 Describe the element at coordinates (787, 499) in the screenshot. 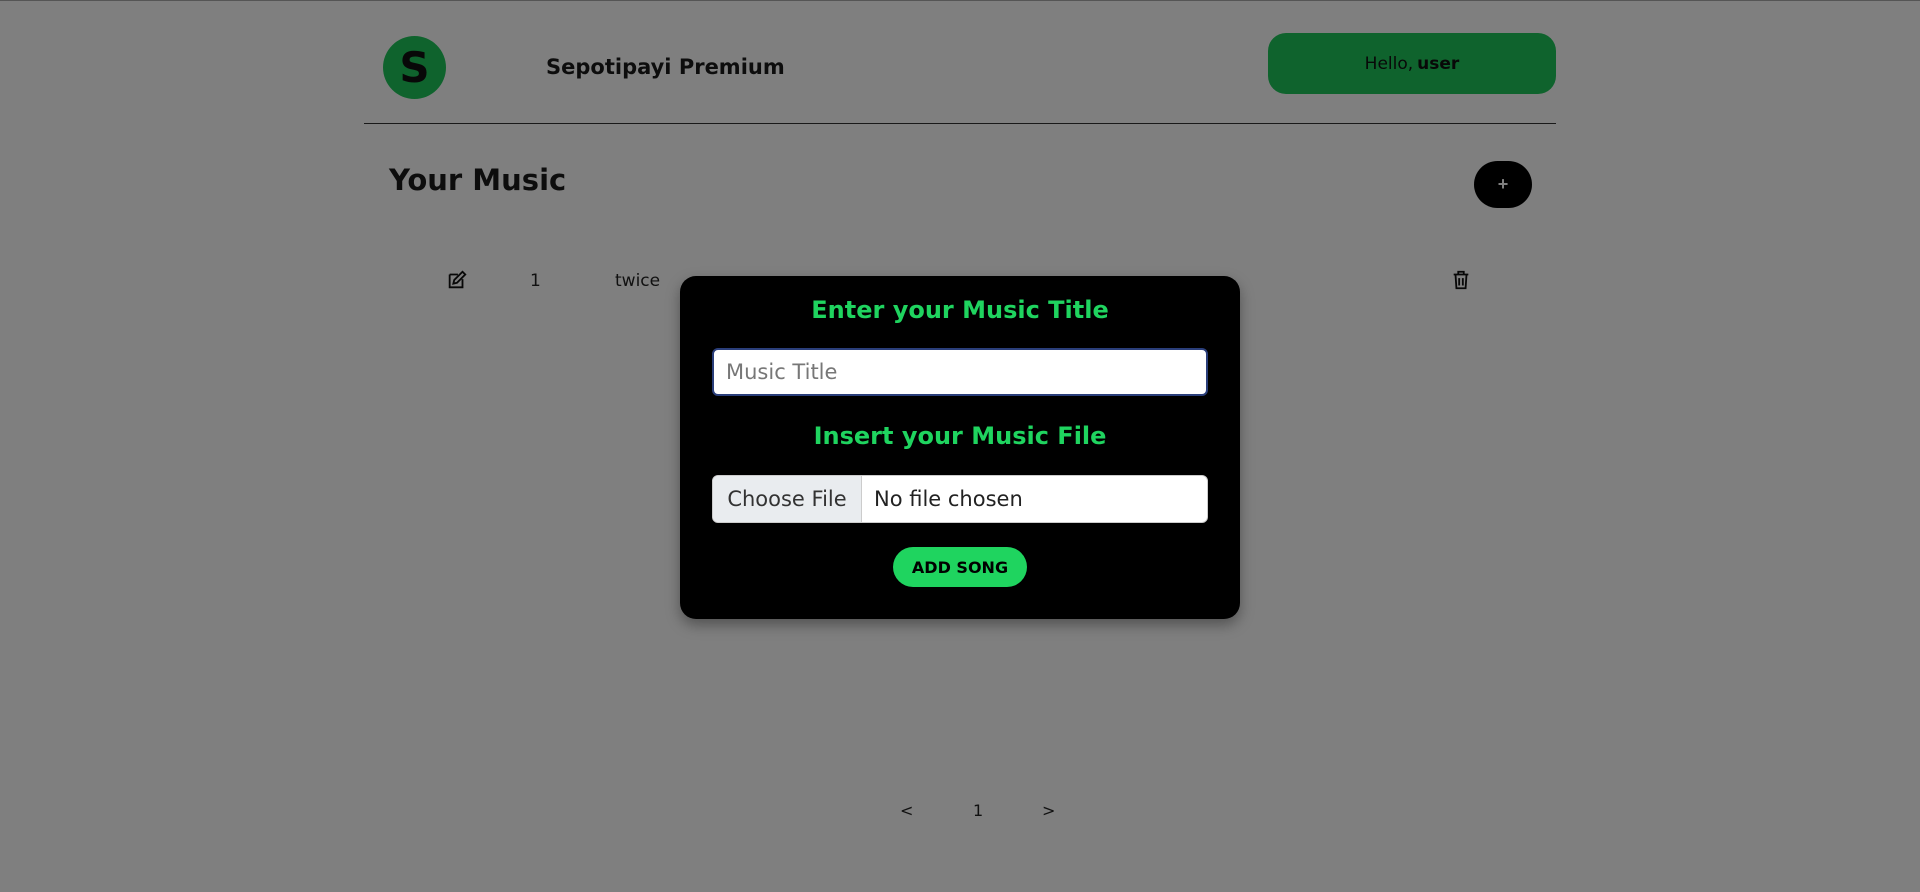

I see `choose-file-button: Choose File` at that location.